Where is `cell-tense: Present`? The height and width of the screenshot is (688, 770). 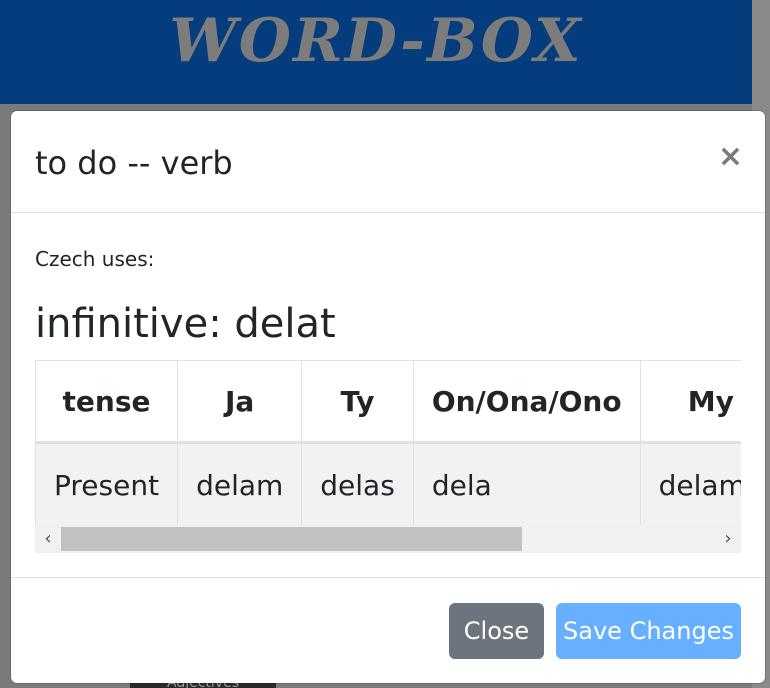 cell-tense: Present is located at coordinates (107, 484).